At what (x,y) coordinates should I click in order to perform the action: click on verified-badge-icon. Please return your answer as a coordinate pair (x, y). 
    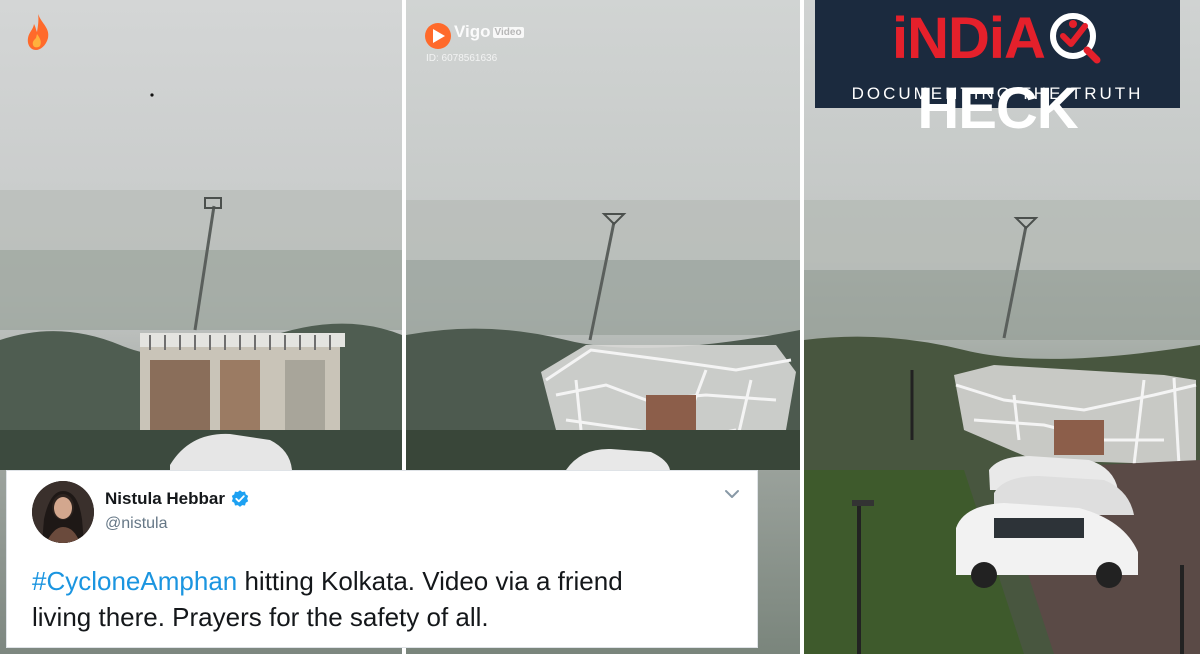
    Looking at the image, I should click on (240, 498).